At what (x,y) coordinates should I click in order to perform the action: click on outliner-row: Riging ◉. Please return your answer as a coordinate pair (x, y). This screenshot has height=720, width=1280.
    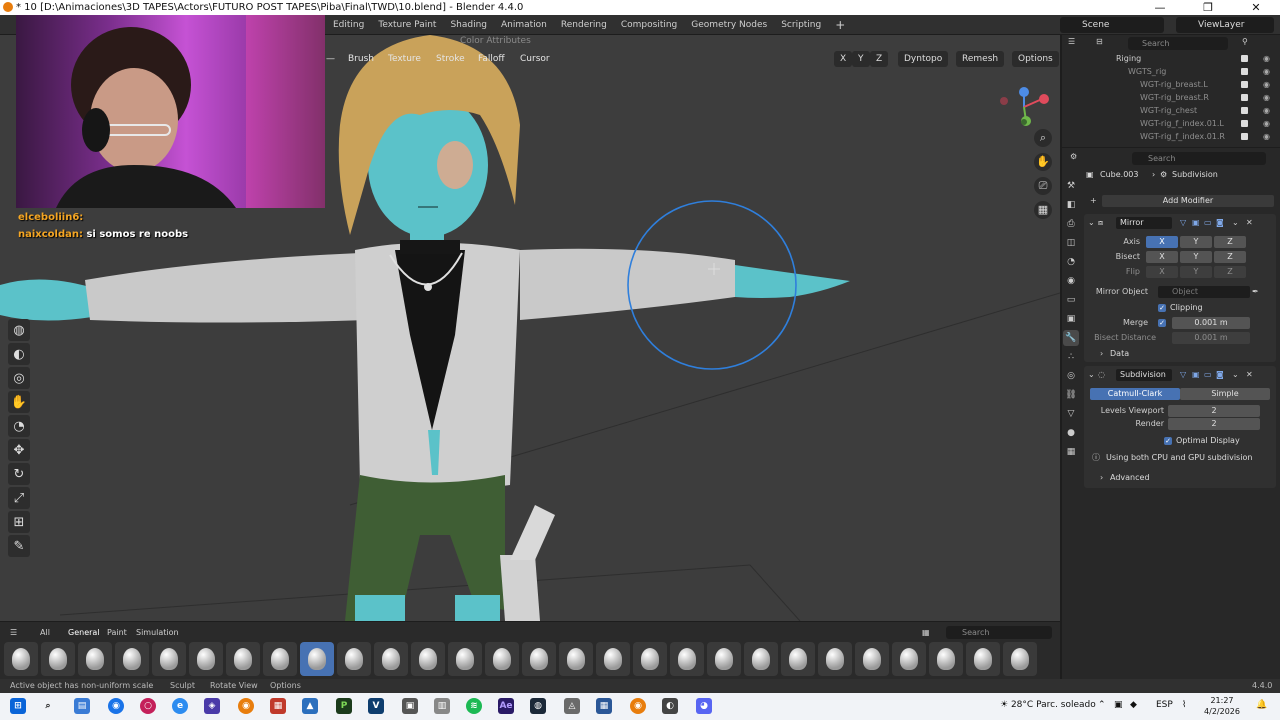
    Looking at the image, I should click on (1171, 58).